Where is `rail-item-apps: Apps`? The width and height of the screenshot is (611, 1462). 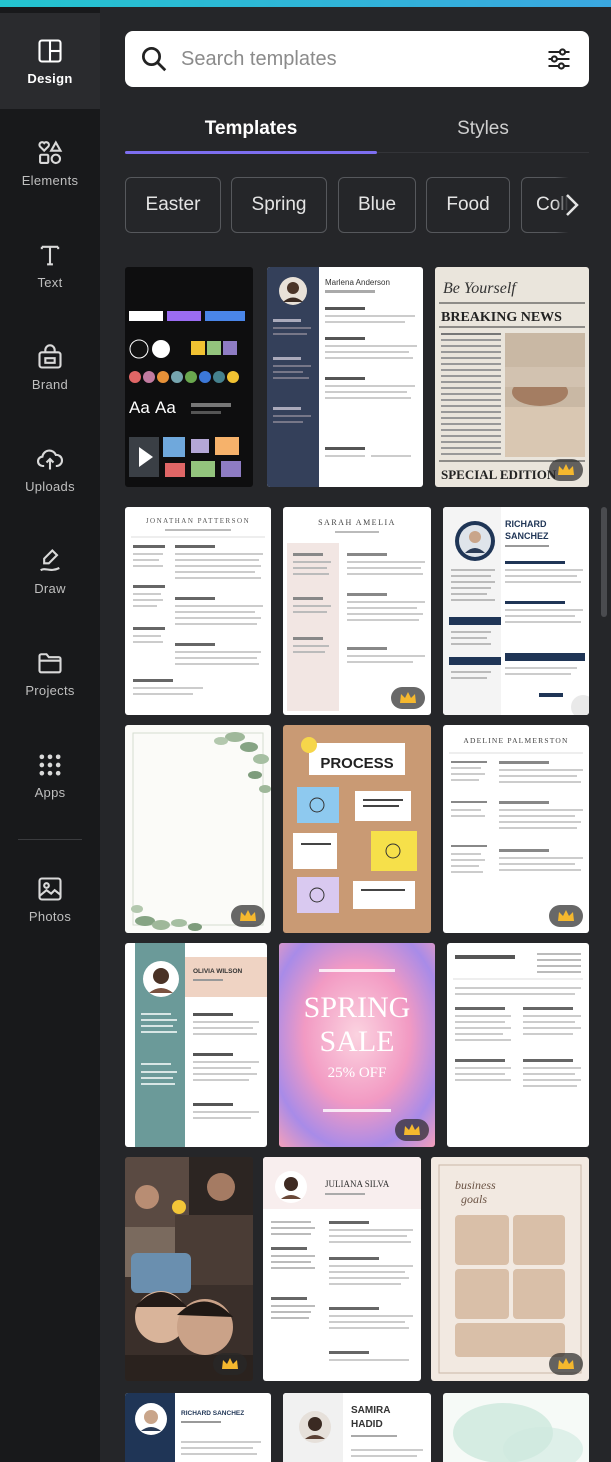
rail-item-apps: Apps is located at coordinates (50, 775).